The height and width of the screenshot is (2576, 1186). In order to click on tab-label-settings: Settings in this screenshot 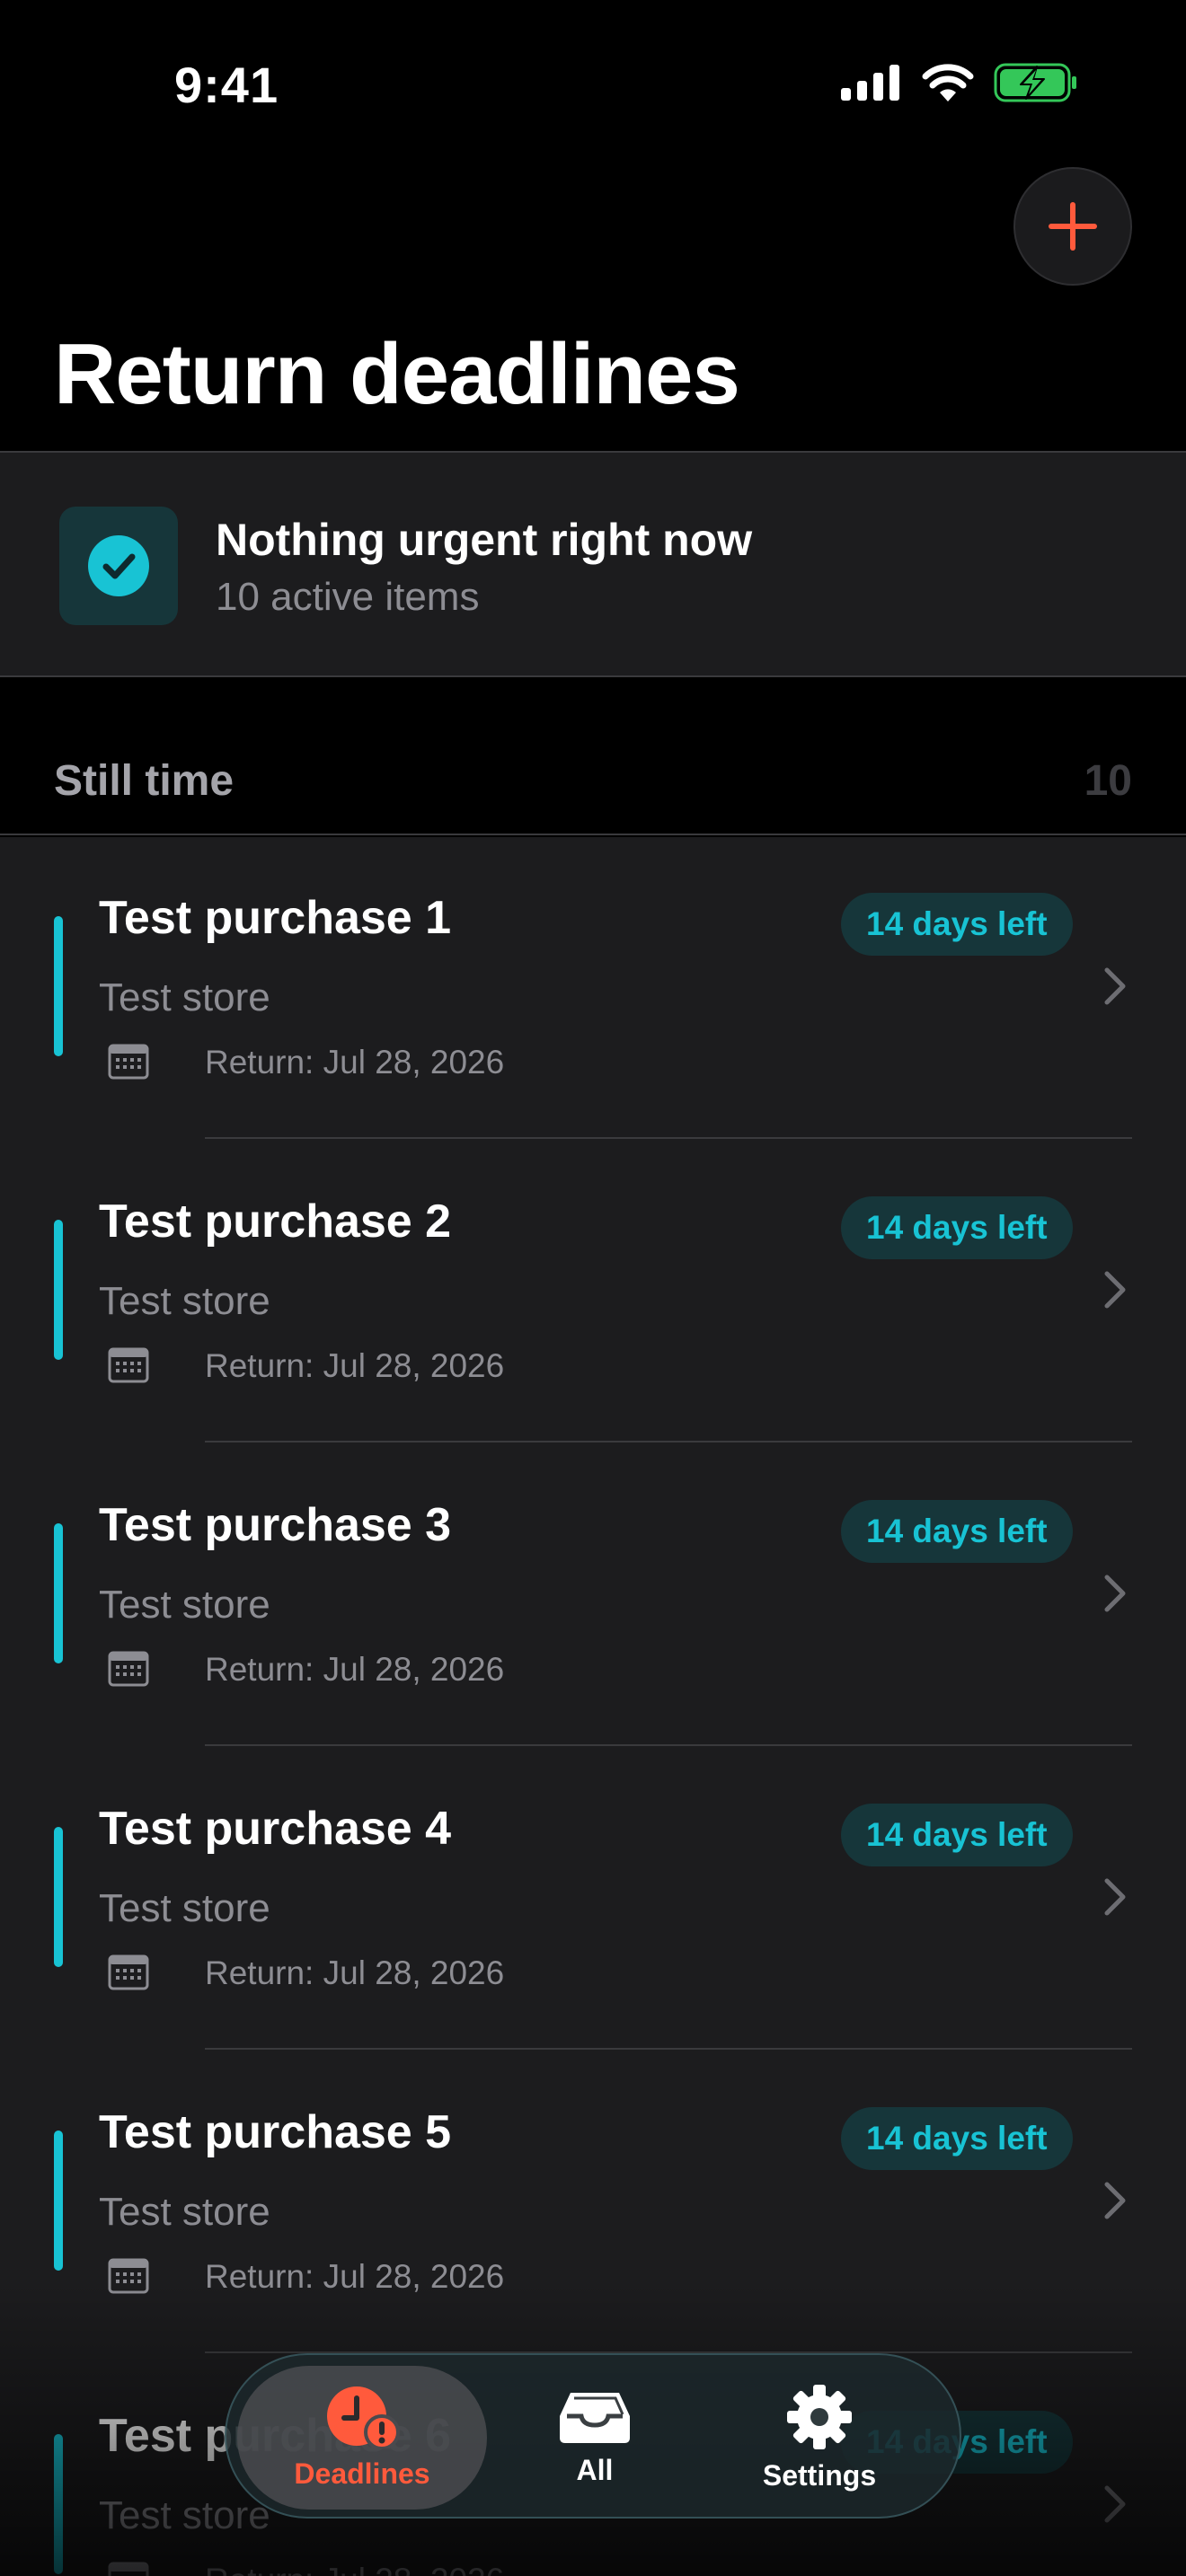, I will do `click(819, 2475)`.